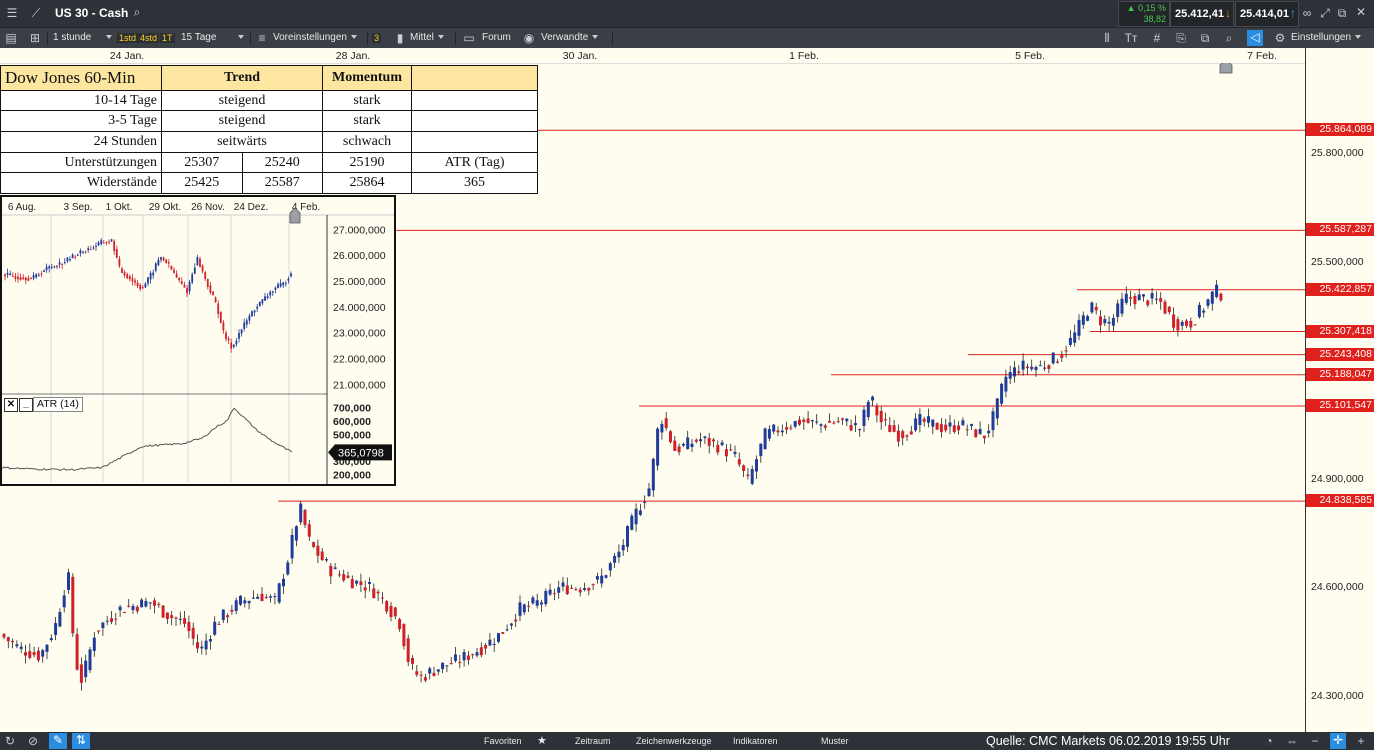 This screenshot has width=1374, height=750. Describe the element at coordinates (1338, 741) in the screenshot. I see `crosshair-icon: ✛` at that location.